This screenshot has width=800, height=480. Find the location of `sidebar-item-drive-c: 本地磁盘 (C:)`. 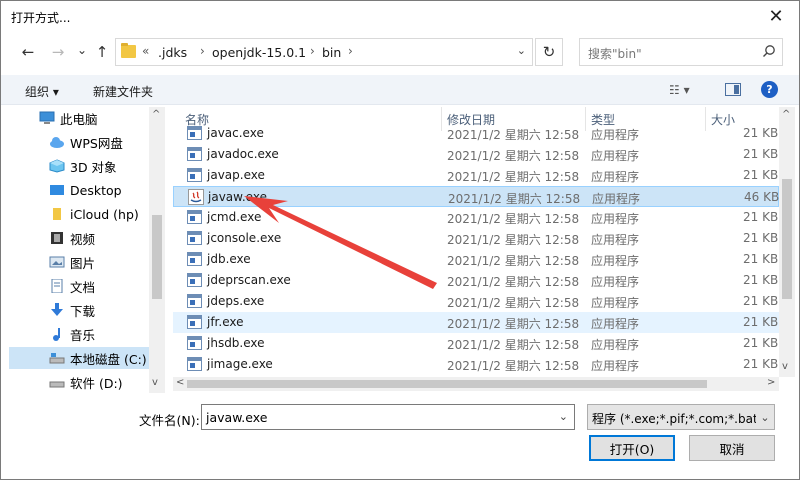

sidebar-item-drive-c: 本地磁盘 (C:) is located at coordinates (79, 358).